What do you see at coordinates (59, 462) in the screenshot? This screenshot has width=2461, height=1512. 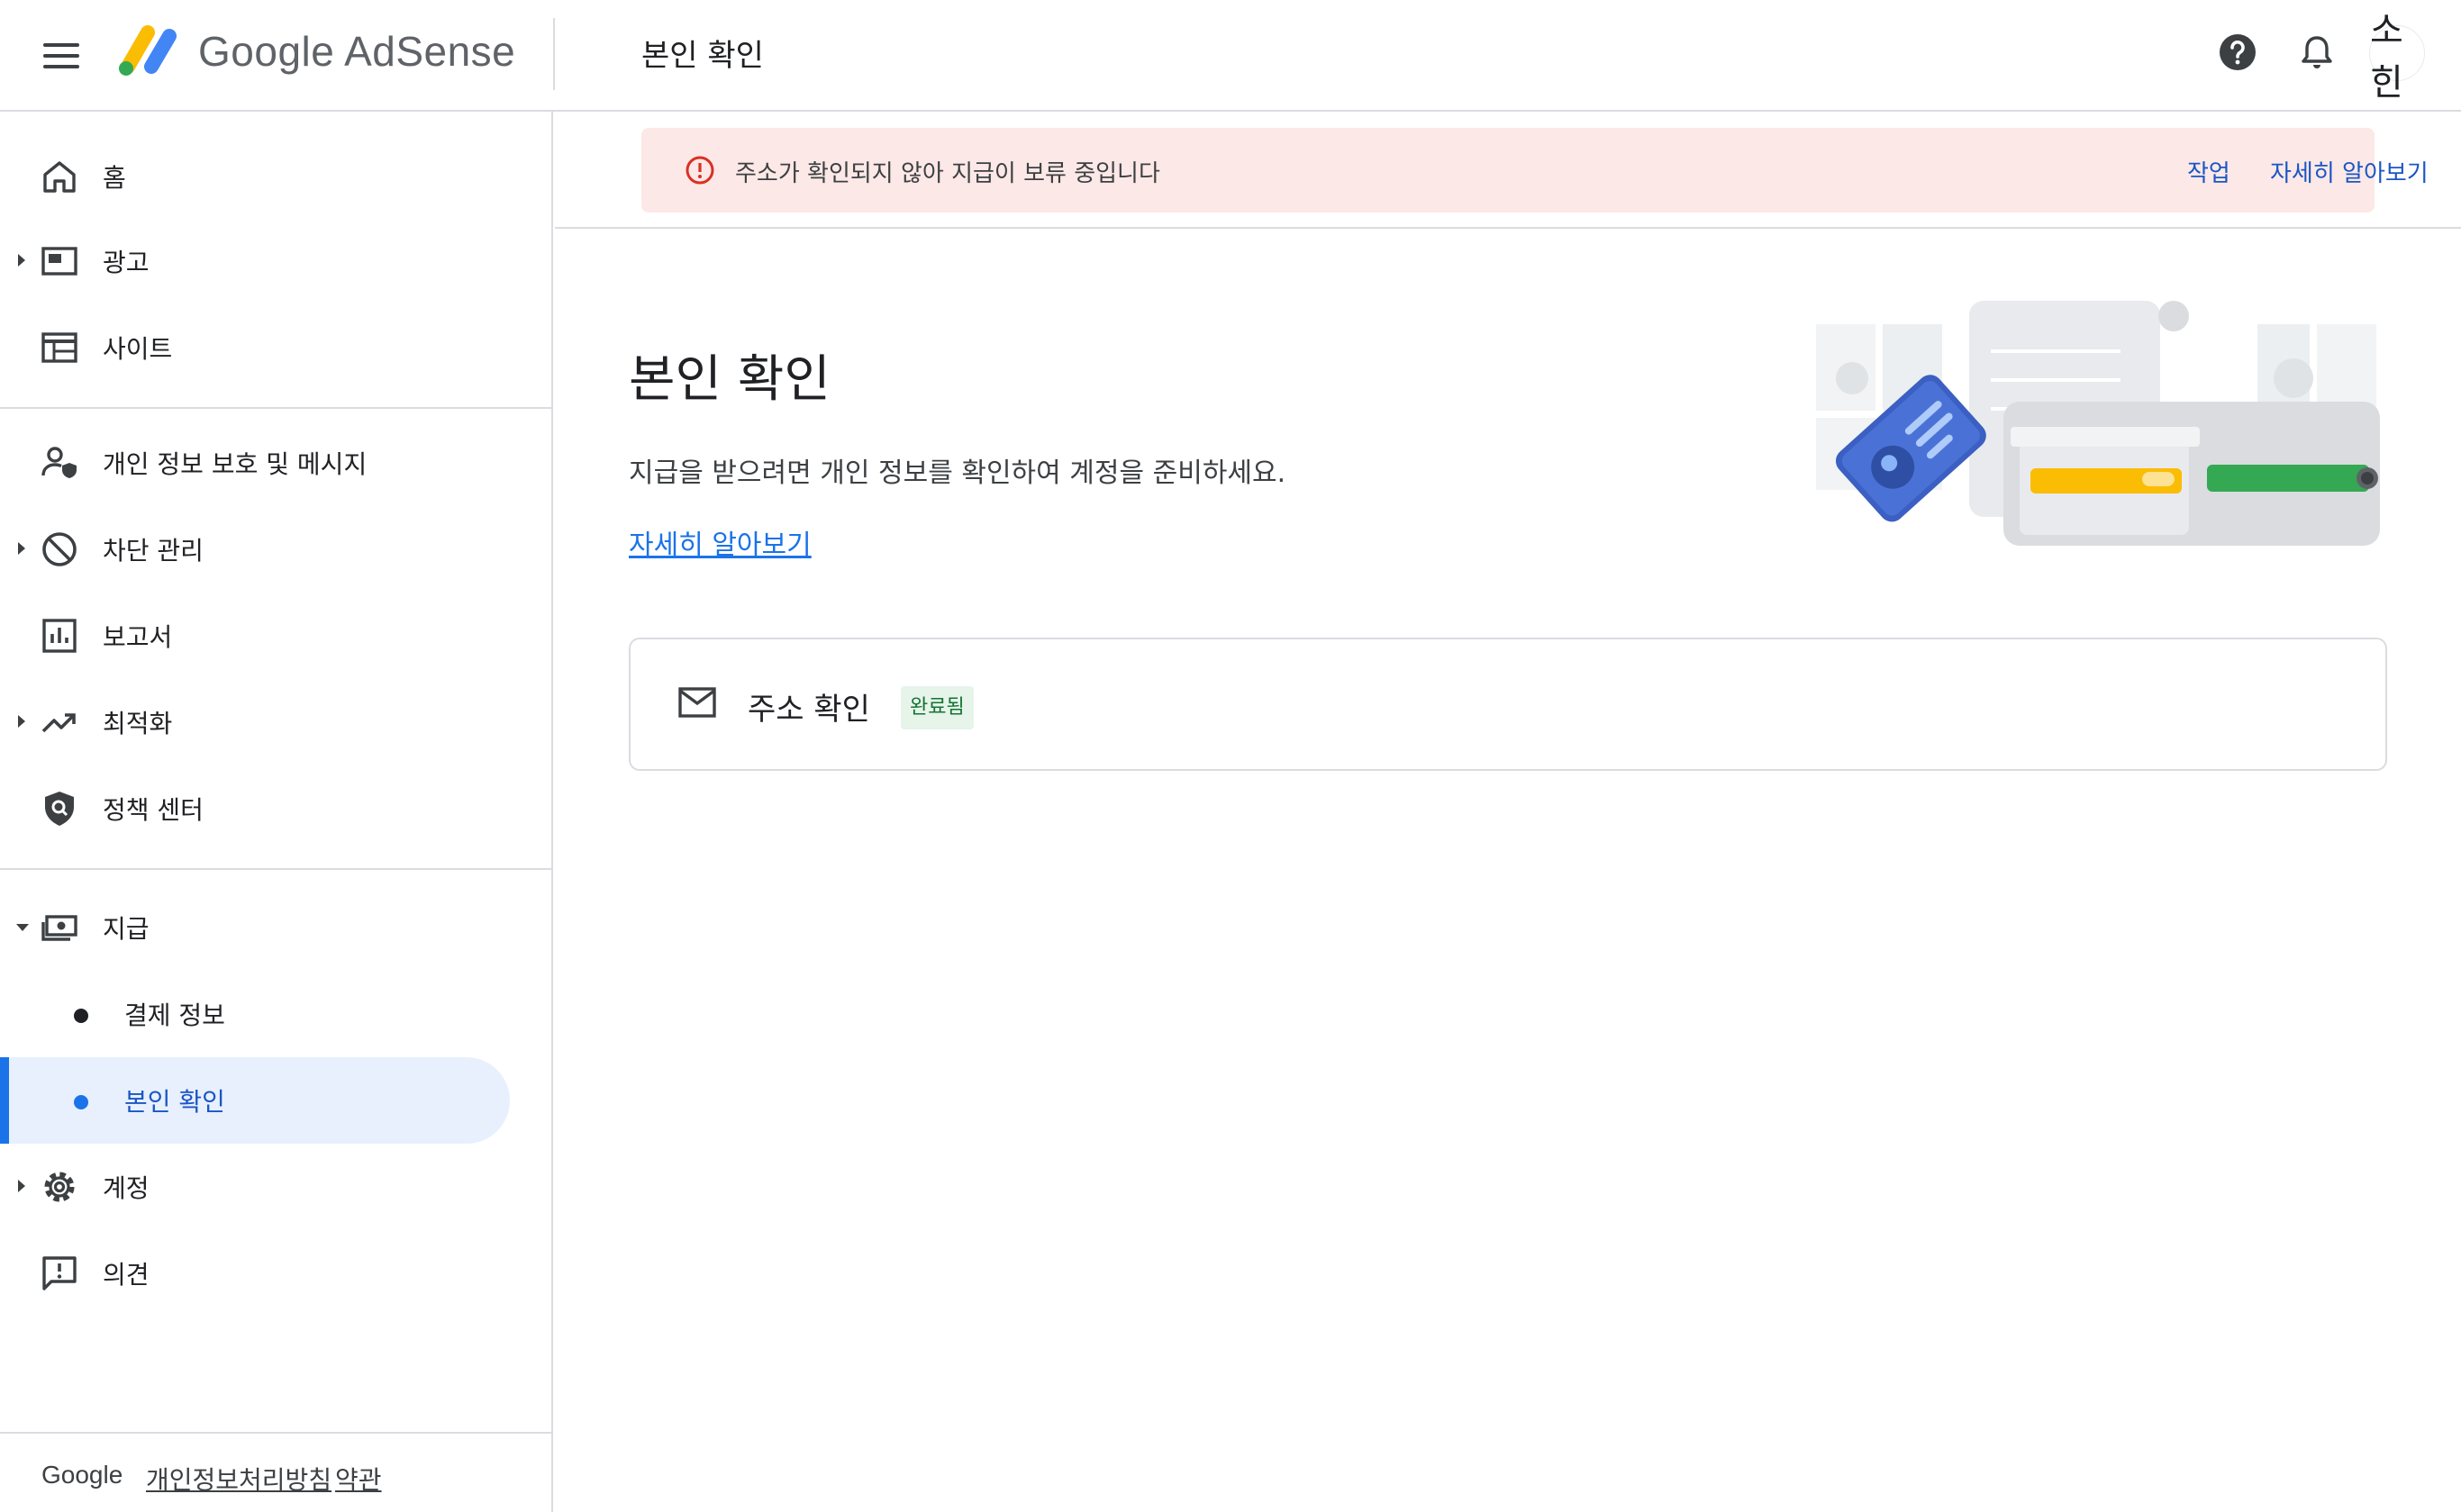 I see `person-shield-icon` at bounding box center [59, 462].